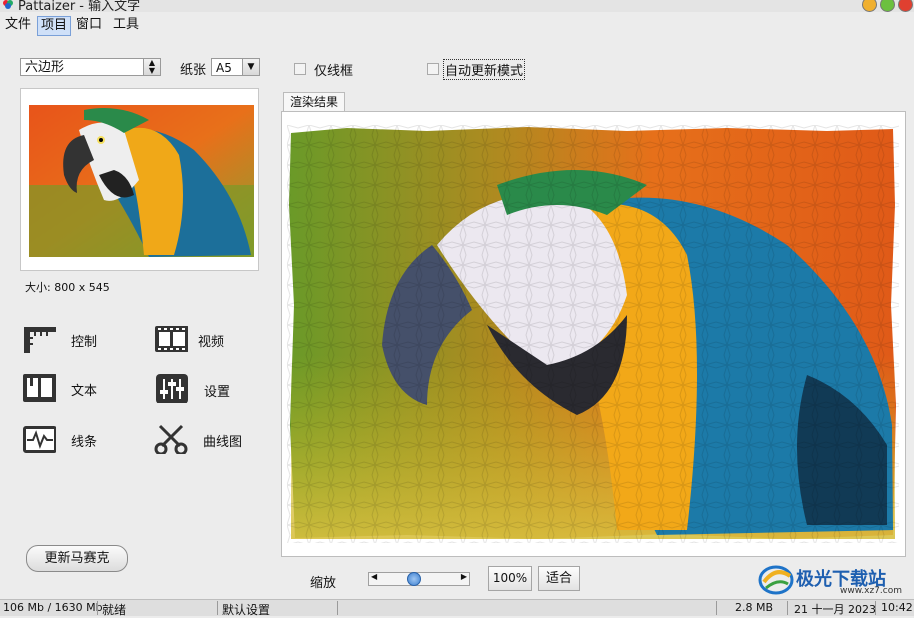  Describe the element at coordinates (40, 340) in the screenshot. I see `ruler-icon` at that location.